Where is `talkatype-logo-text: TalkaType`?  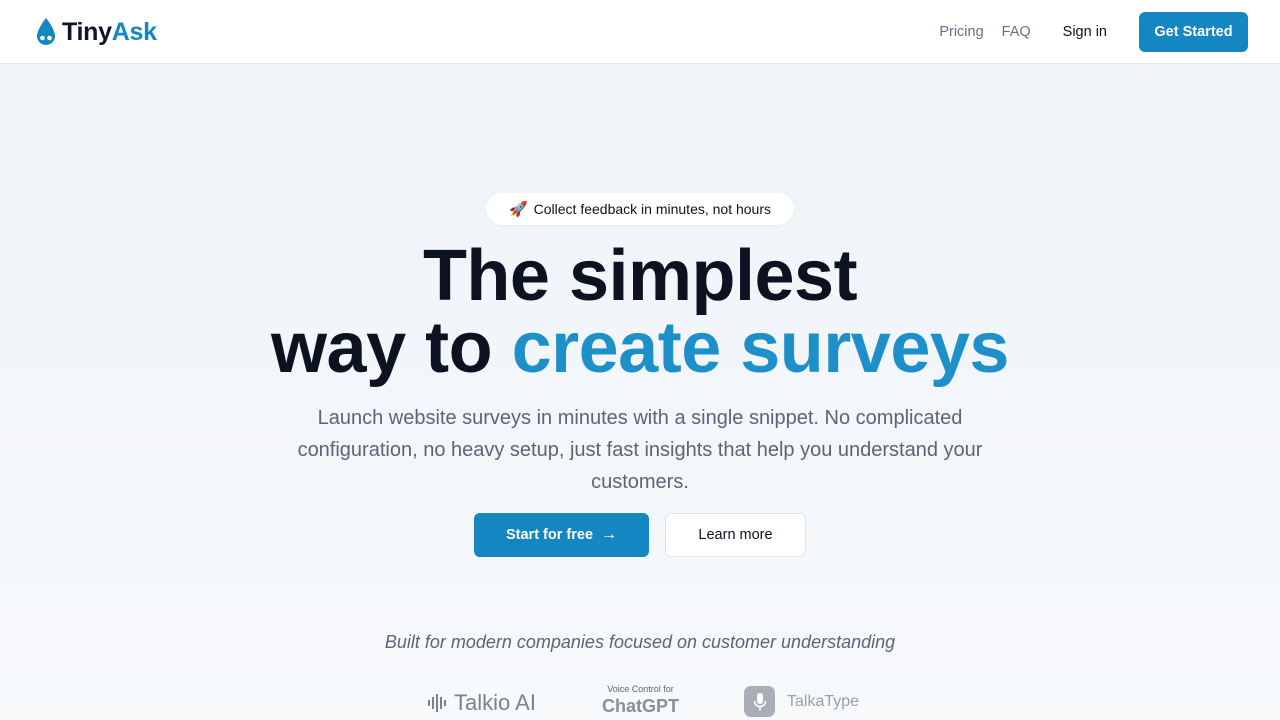 talkatype-logo-text: TalkaType is located at coordinates (823, 701).